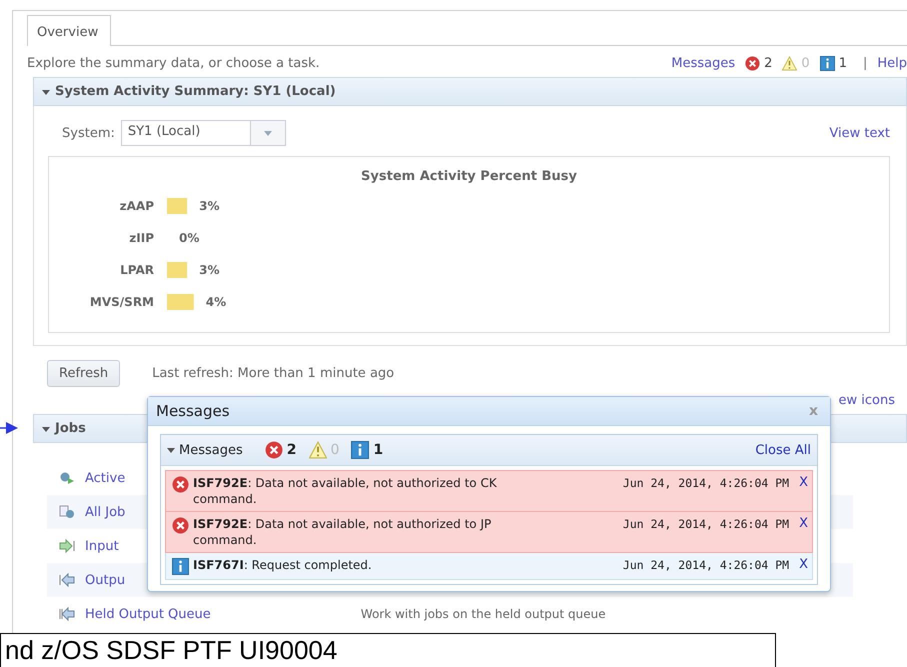  I want to click on refresh-button: Refresh, so click(83, 373).